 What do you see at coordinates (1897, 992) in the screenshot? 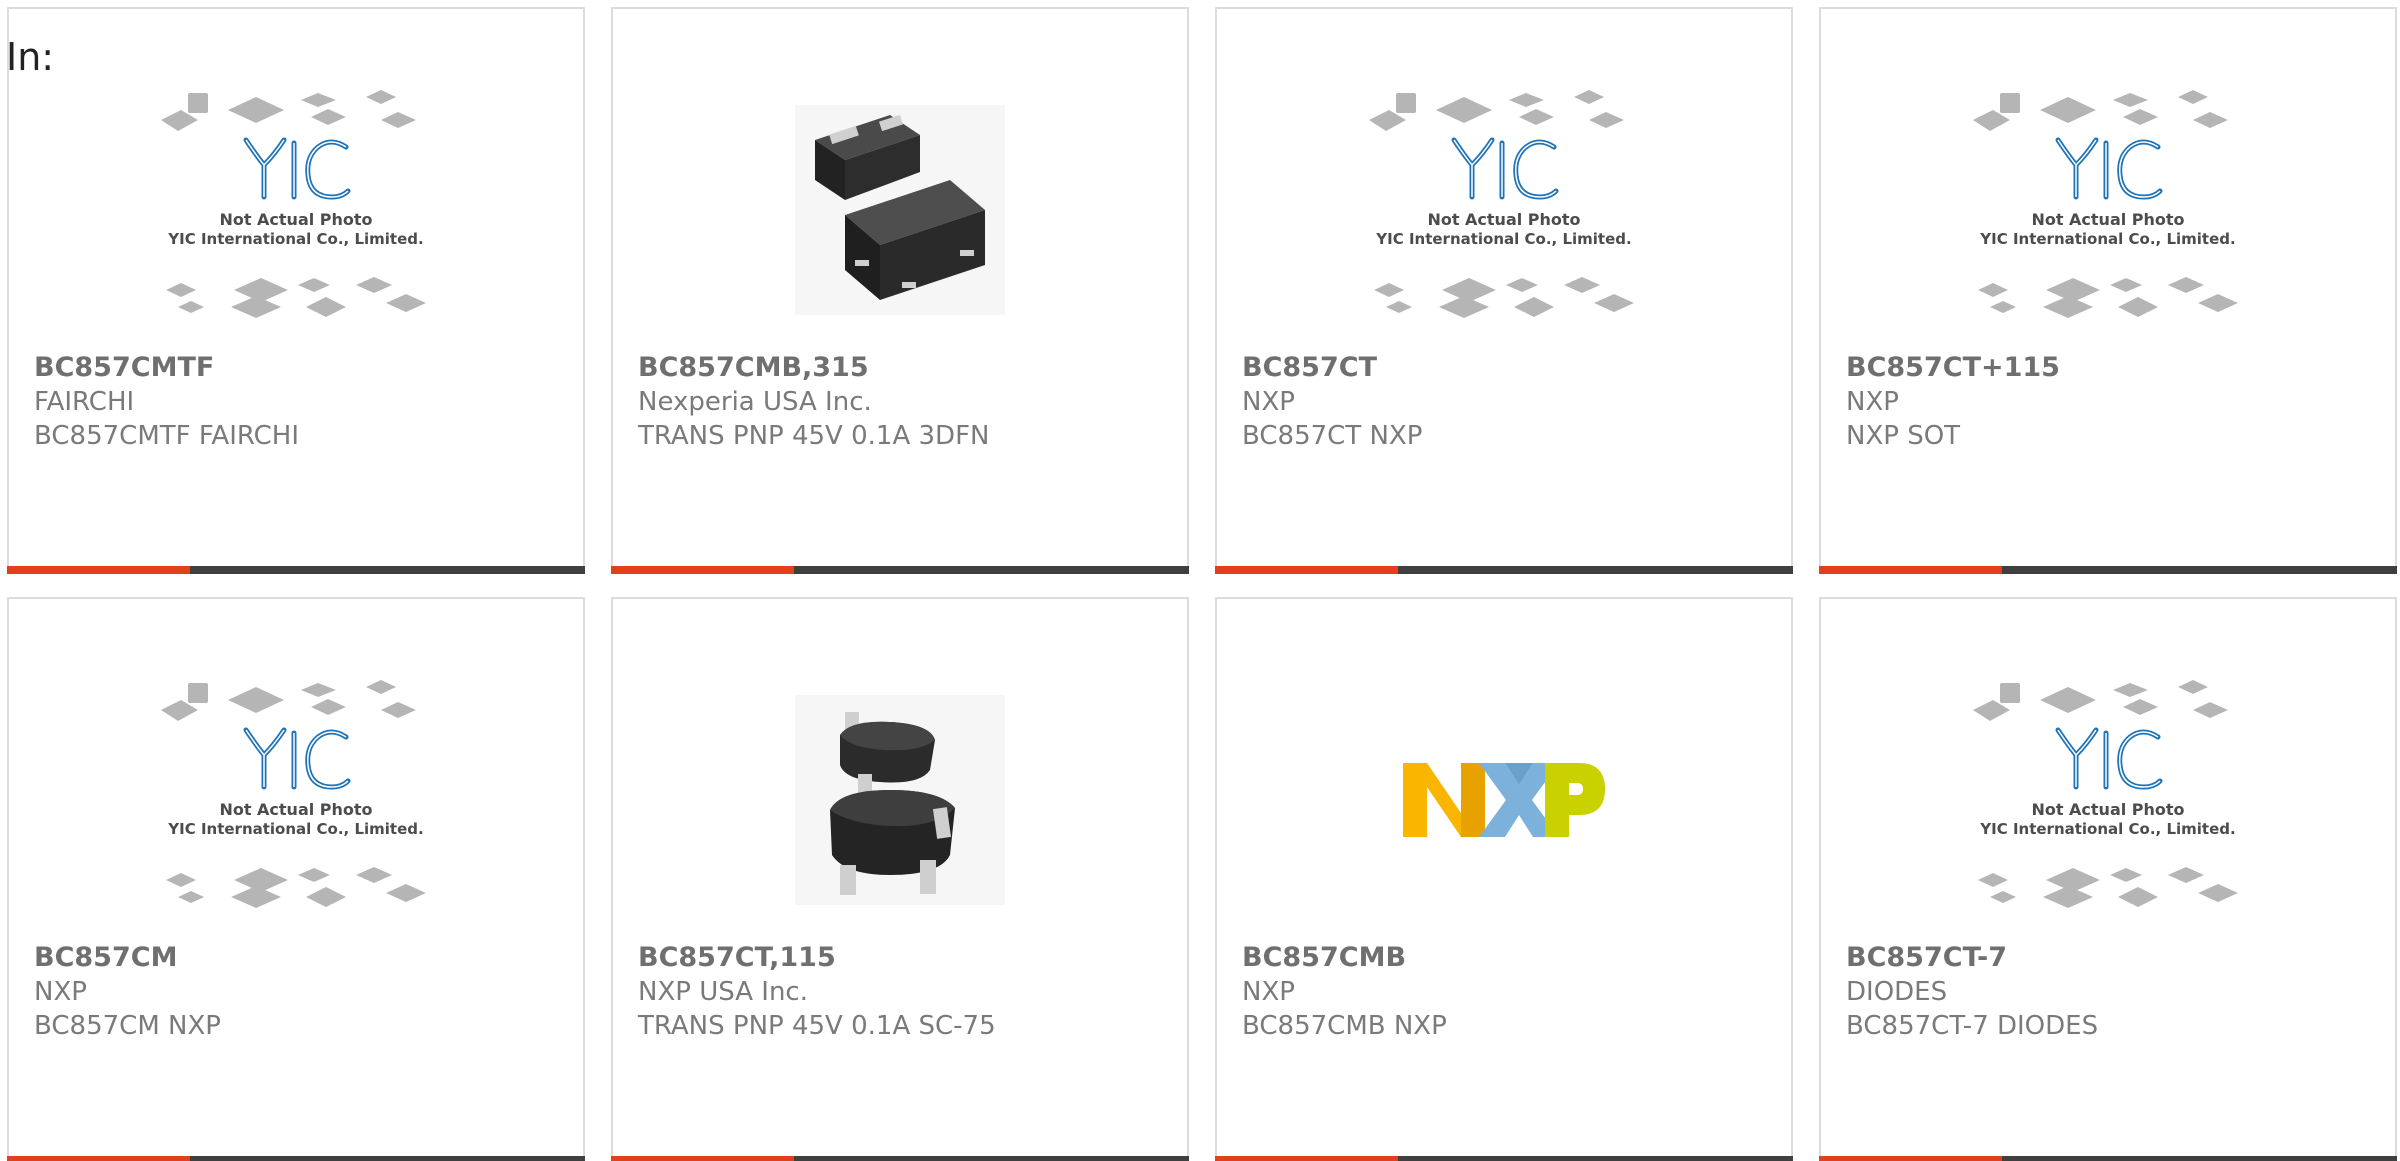
I see `manufacturer: DIODES` at bounding box center [1897, 992].